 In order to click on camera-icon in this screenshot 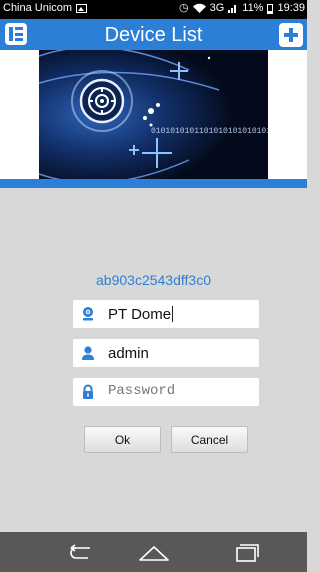, I will do `click(88, 314)`.